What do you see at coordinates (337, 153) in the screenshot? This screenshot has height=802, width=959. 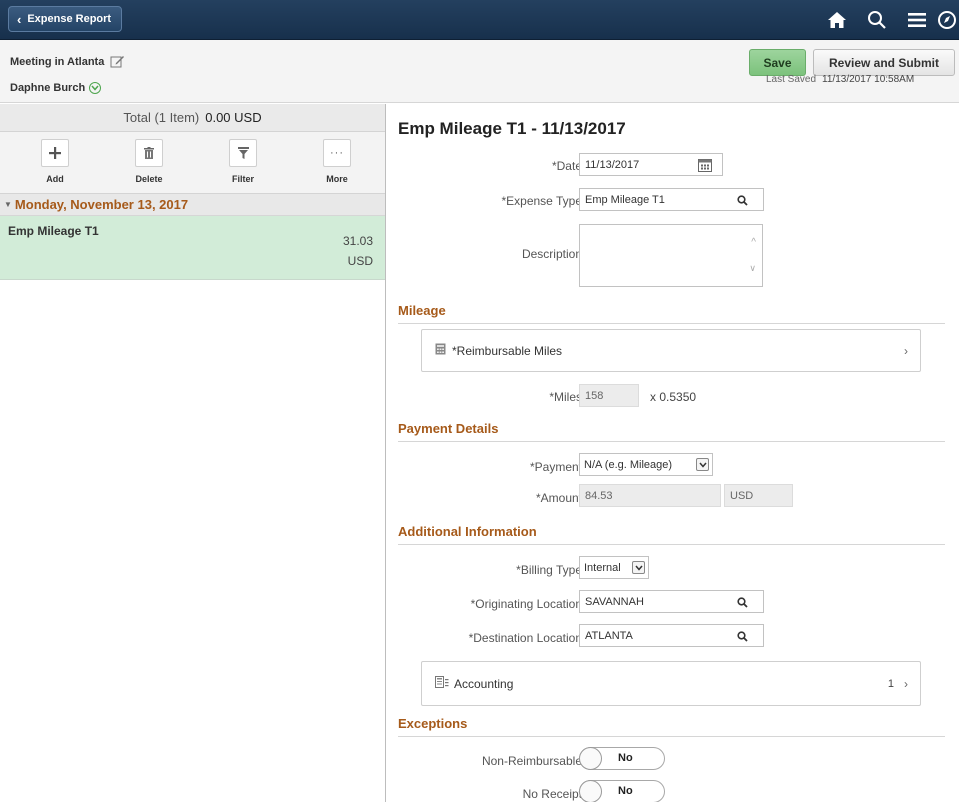 I see `more-icon: ···` at bounding box center [337, 153].